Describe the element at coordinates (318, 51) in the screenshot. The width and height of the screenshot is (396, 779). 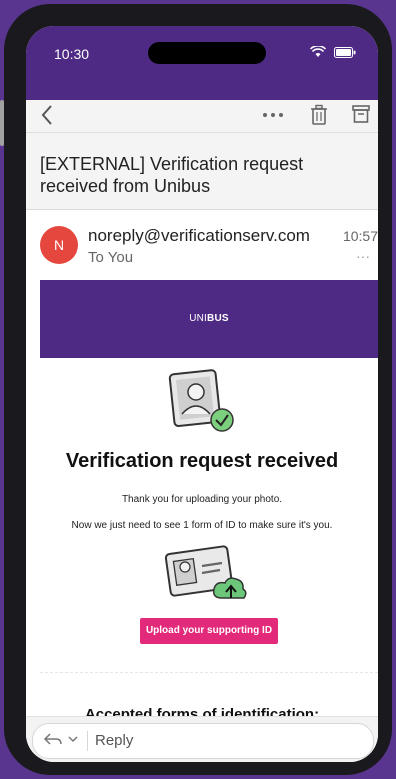
I see `wifi-icon` at that location.